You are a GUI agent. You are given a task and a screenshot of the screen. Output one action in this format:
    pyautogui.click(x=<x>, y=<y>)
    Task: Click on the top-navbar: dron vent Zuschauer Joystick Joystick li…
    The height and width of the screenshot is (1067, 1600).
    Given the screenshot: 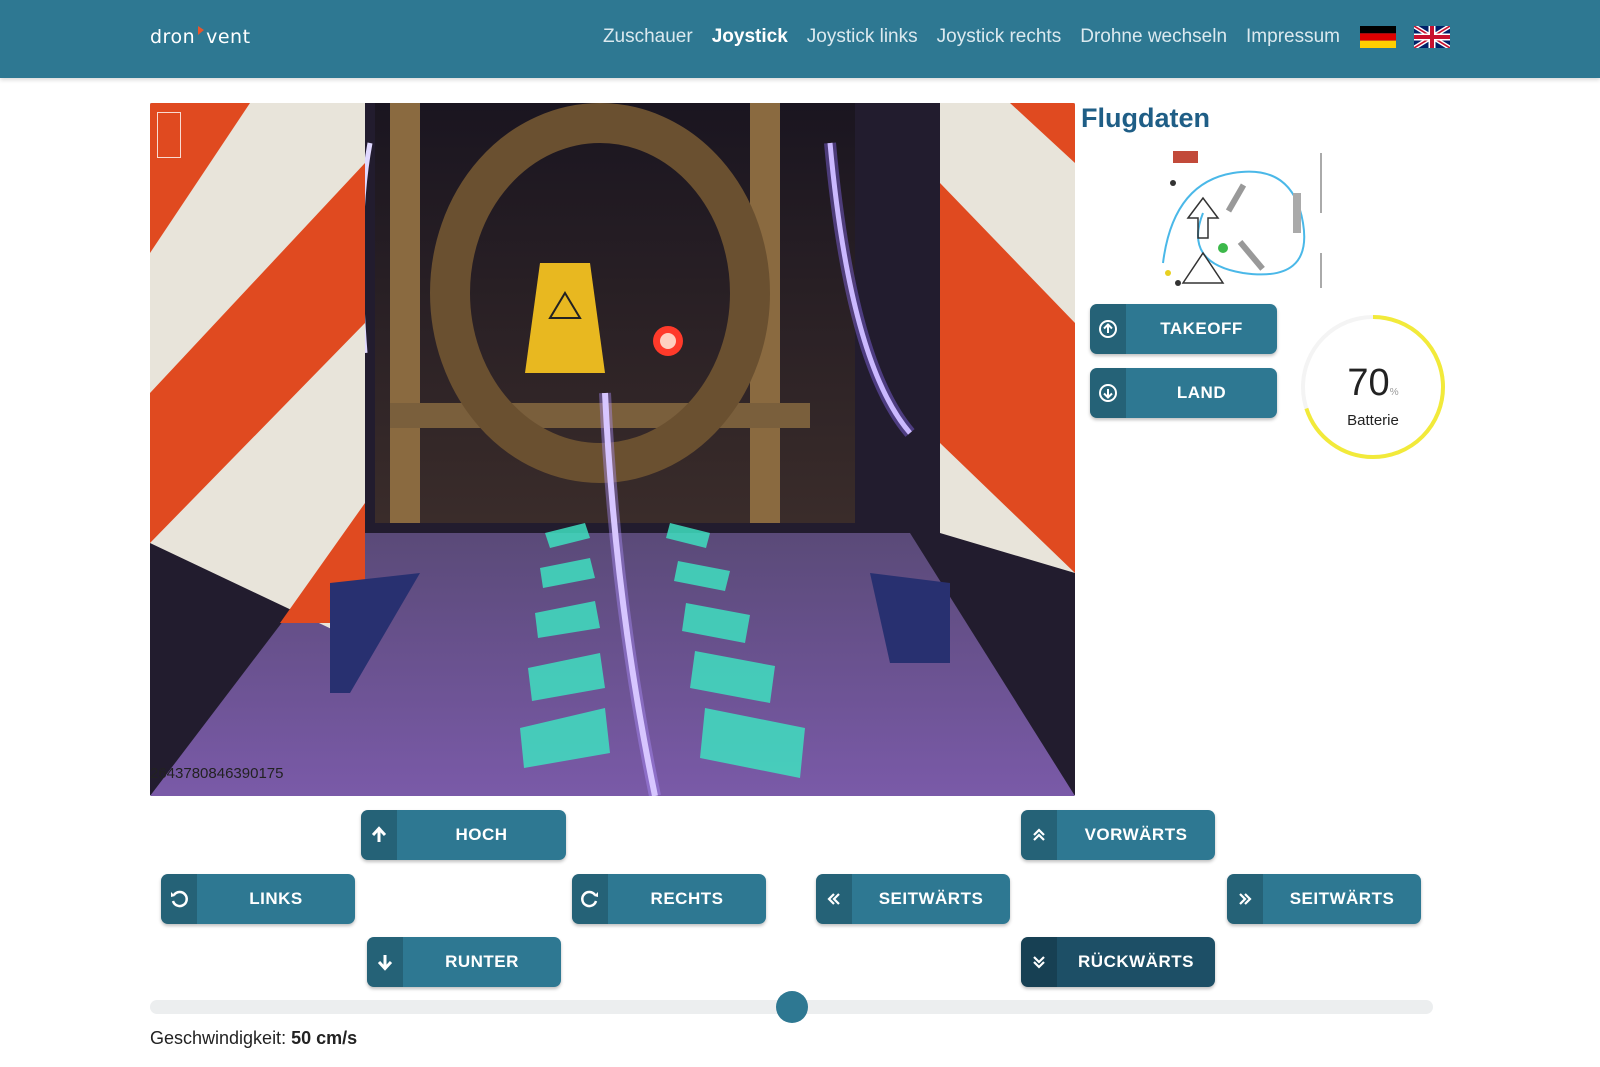 What is the action you would take?
    pyautogui.click(x=800, y=39)
    